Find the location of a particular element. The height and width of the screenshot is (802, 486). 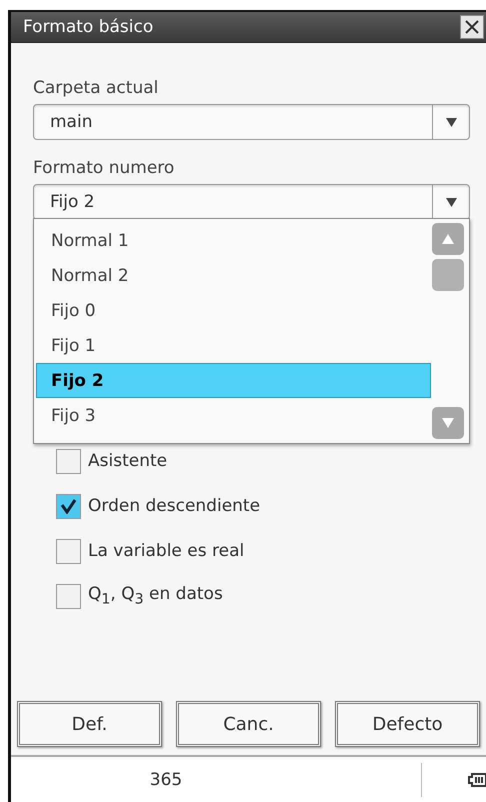

dropdown-field: Fijo 2 is located at coordinates (251, 202).